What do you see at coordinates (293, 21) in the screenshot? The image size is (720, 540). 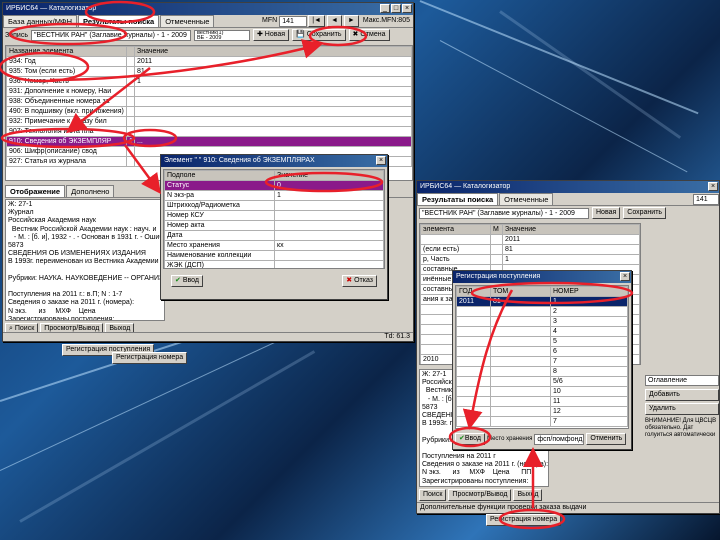 I see `mfn-field: 141` at bounding box center [293, 21].